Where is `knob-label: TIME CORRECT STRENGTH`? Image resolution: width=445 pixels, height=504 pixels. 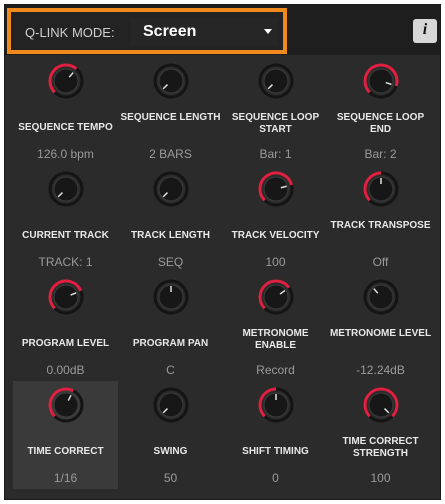
knob-label: TIME CORRECT STRENGTH is located at coordinates (380, 447).